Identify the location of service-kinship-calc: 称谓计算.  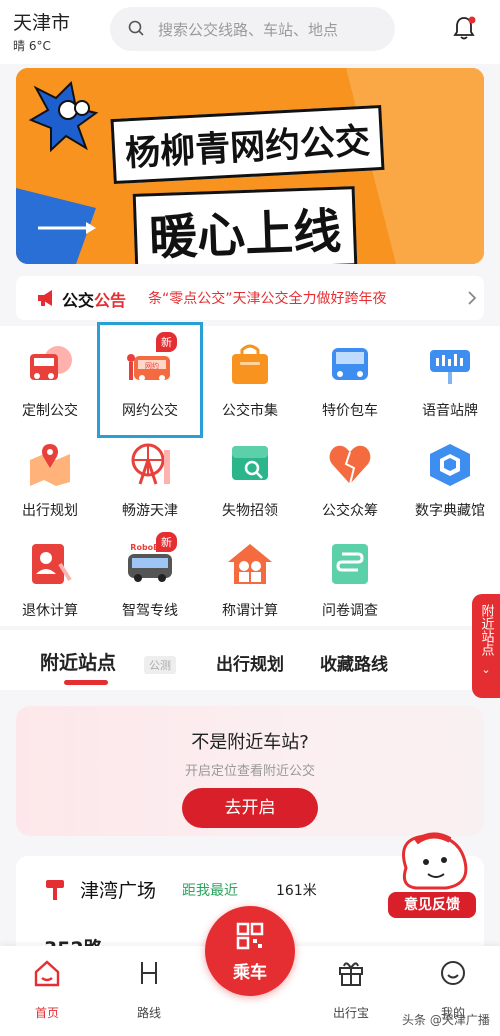
(250, 574).